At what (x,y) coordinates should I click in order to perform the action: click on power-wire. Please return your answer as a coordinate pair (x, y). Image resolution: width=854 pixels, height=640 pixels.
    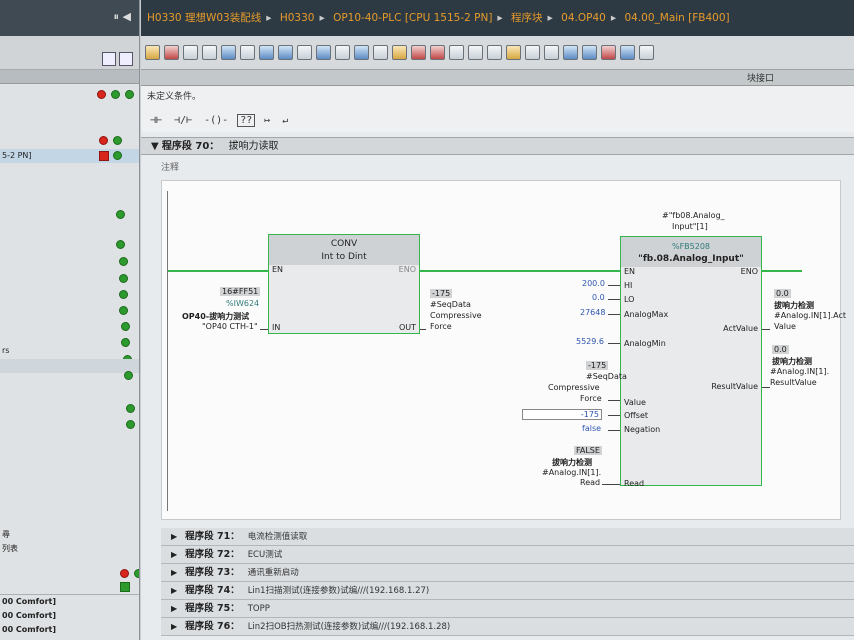
    Looking at the image, I should click on (218, 271).